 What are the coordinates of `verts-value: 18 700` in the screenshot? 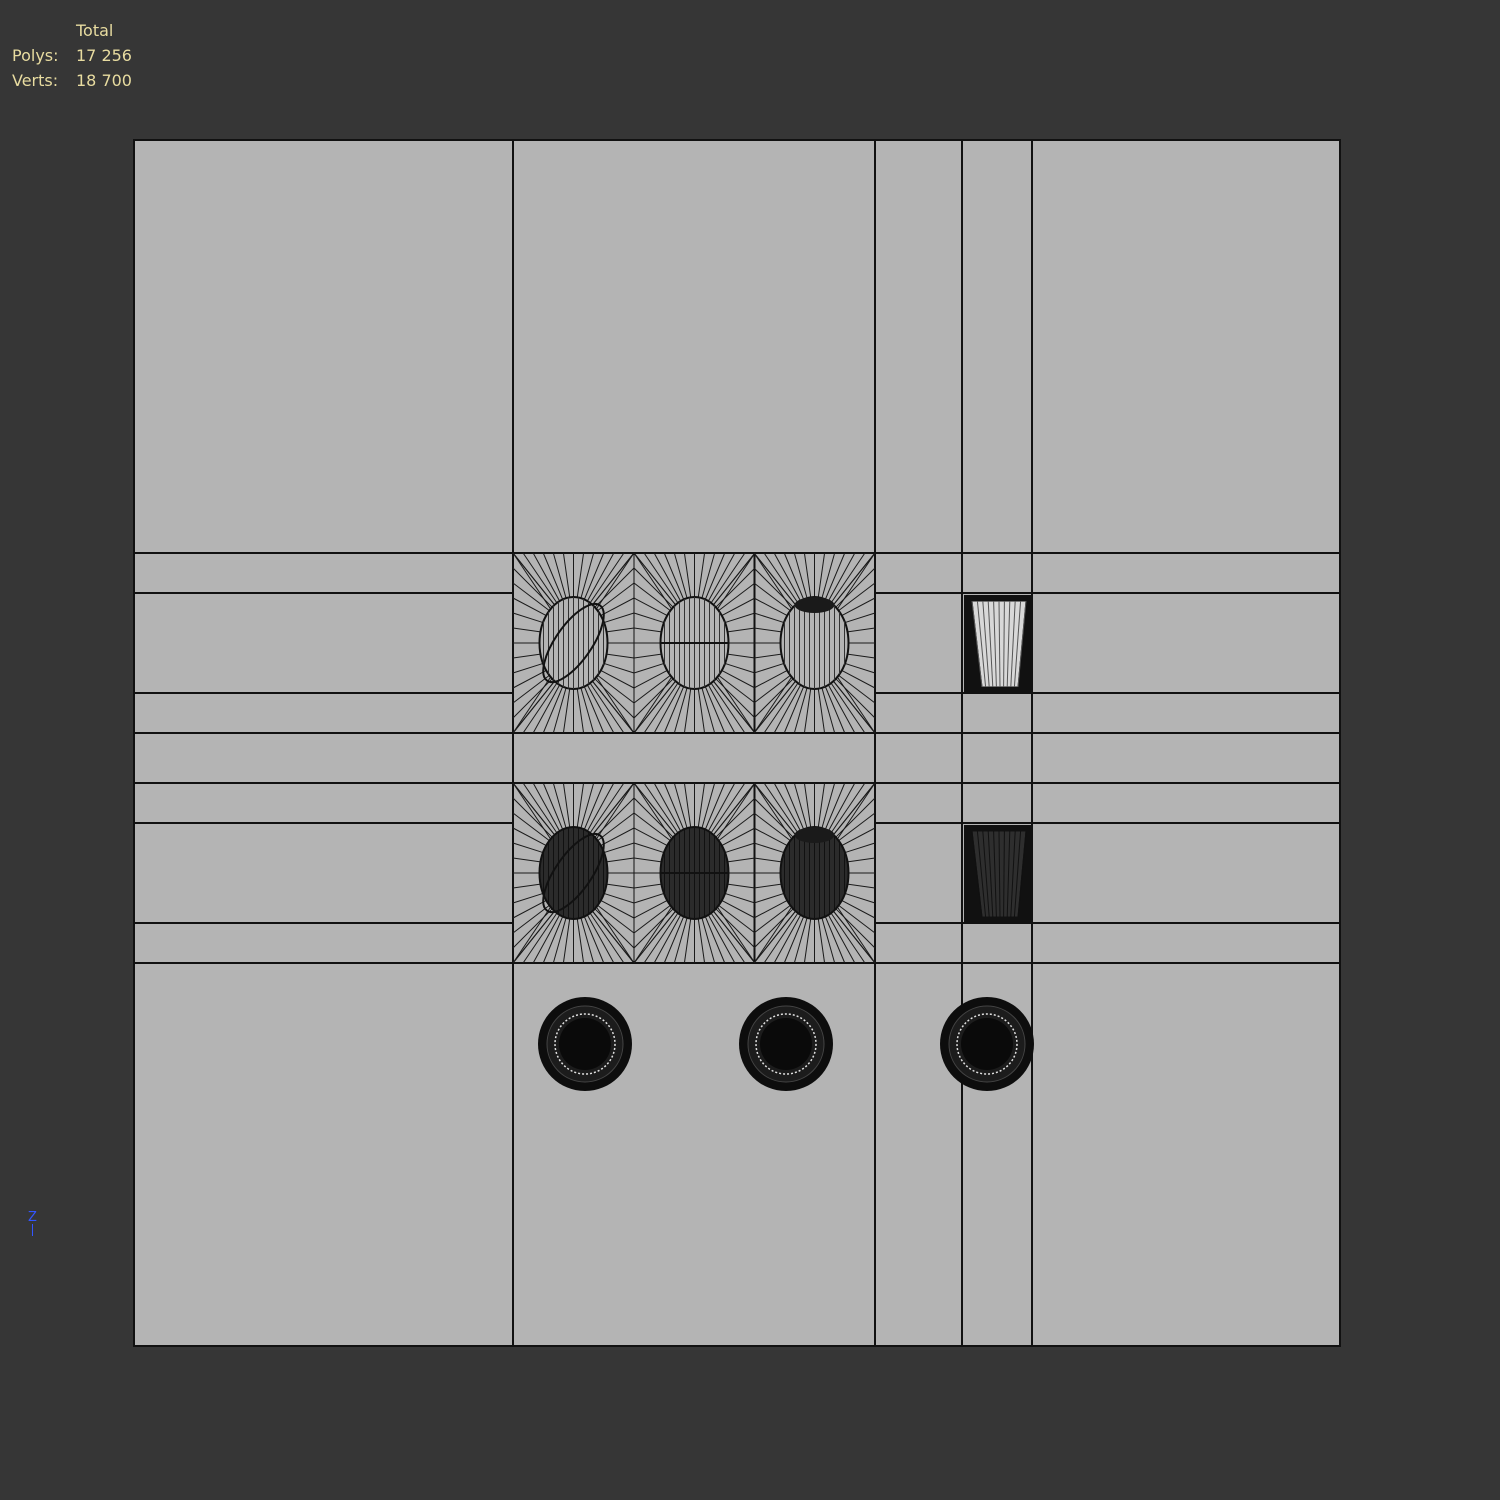 It's located at (104, 80).